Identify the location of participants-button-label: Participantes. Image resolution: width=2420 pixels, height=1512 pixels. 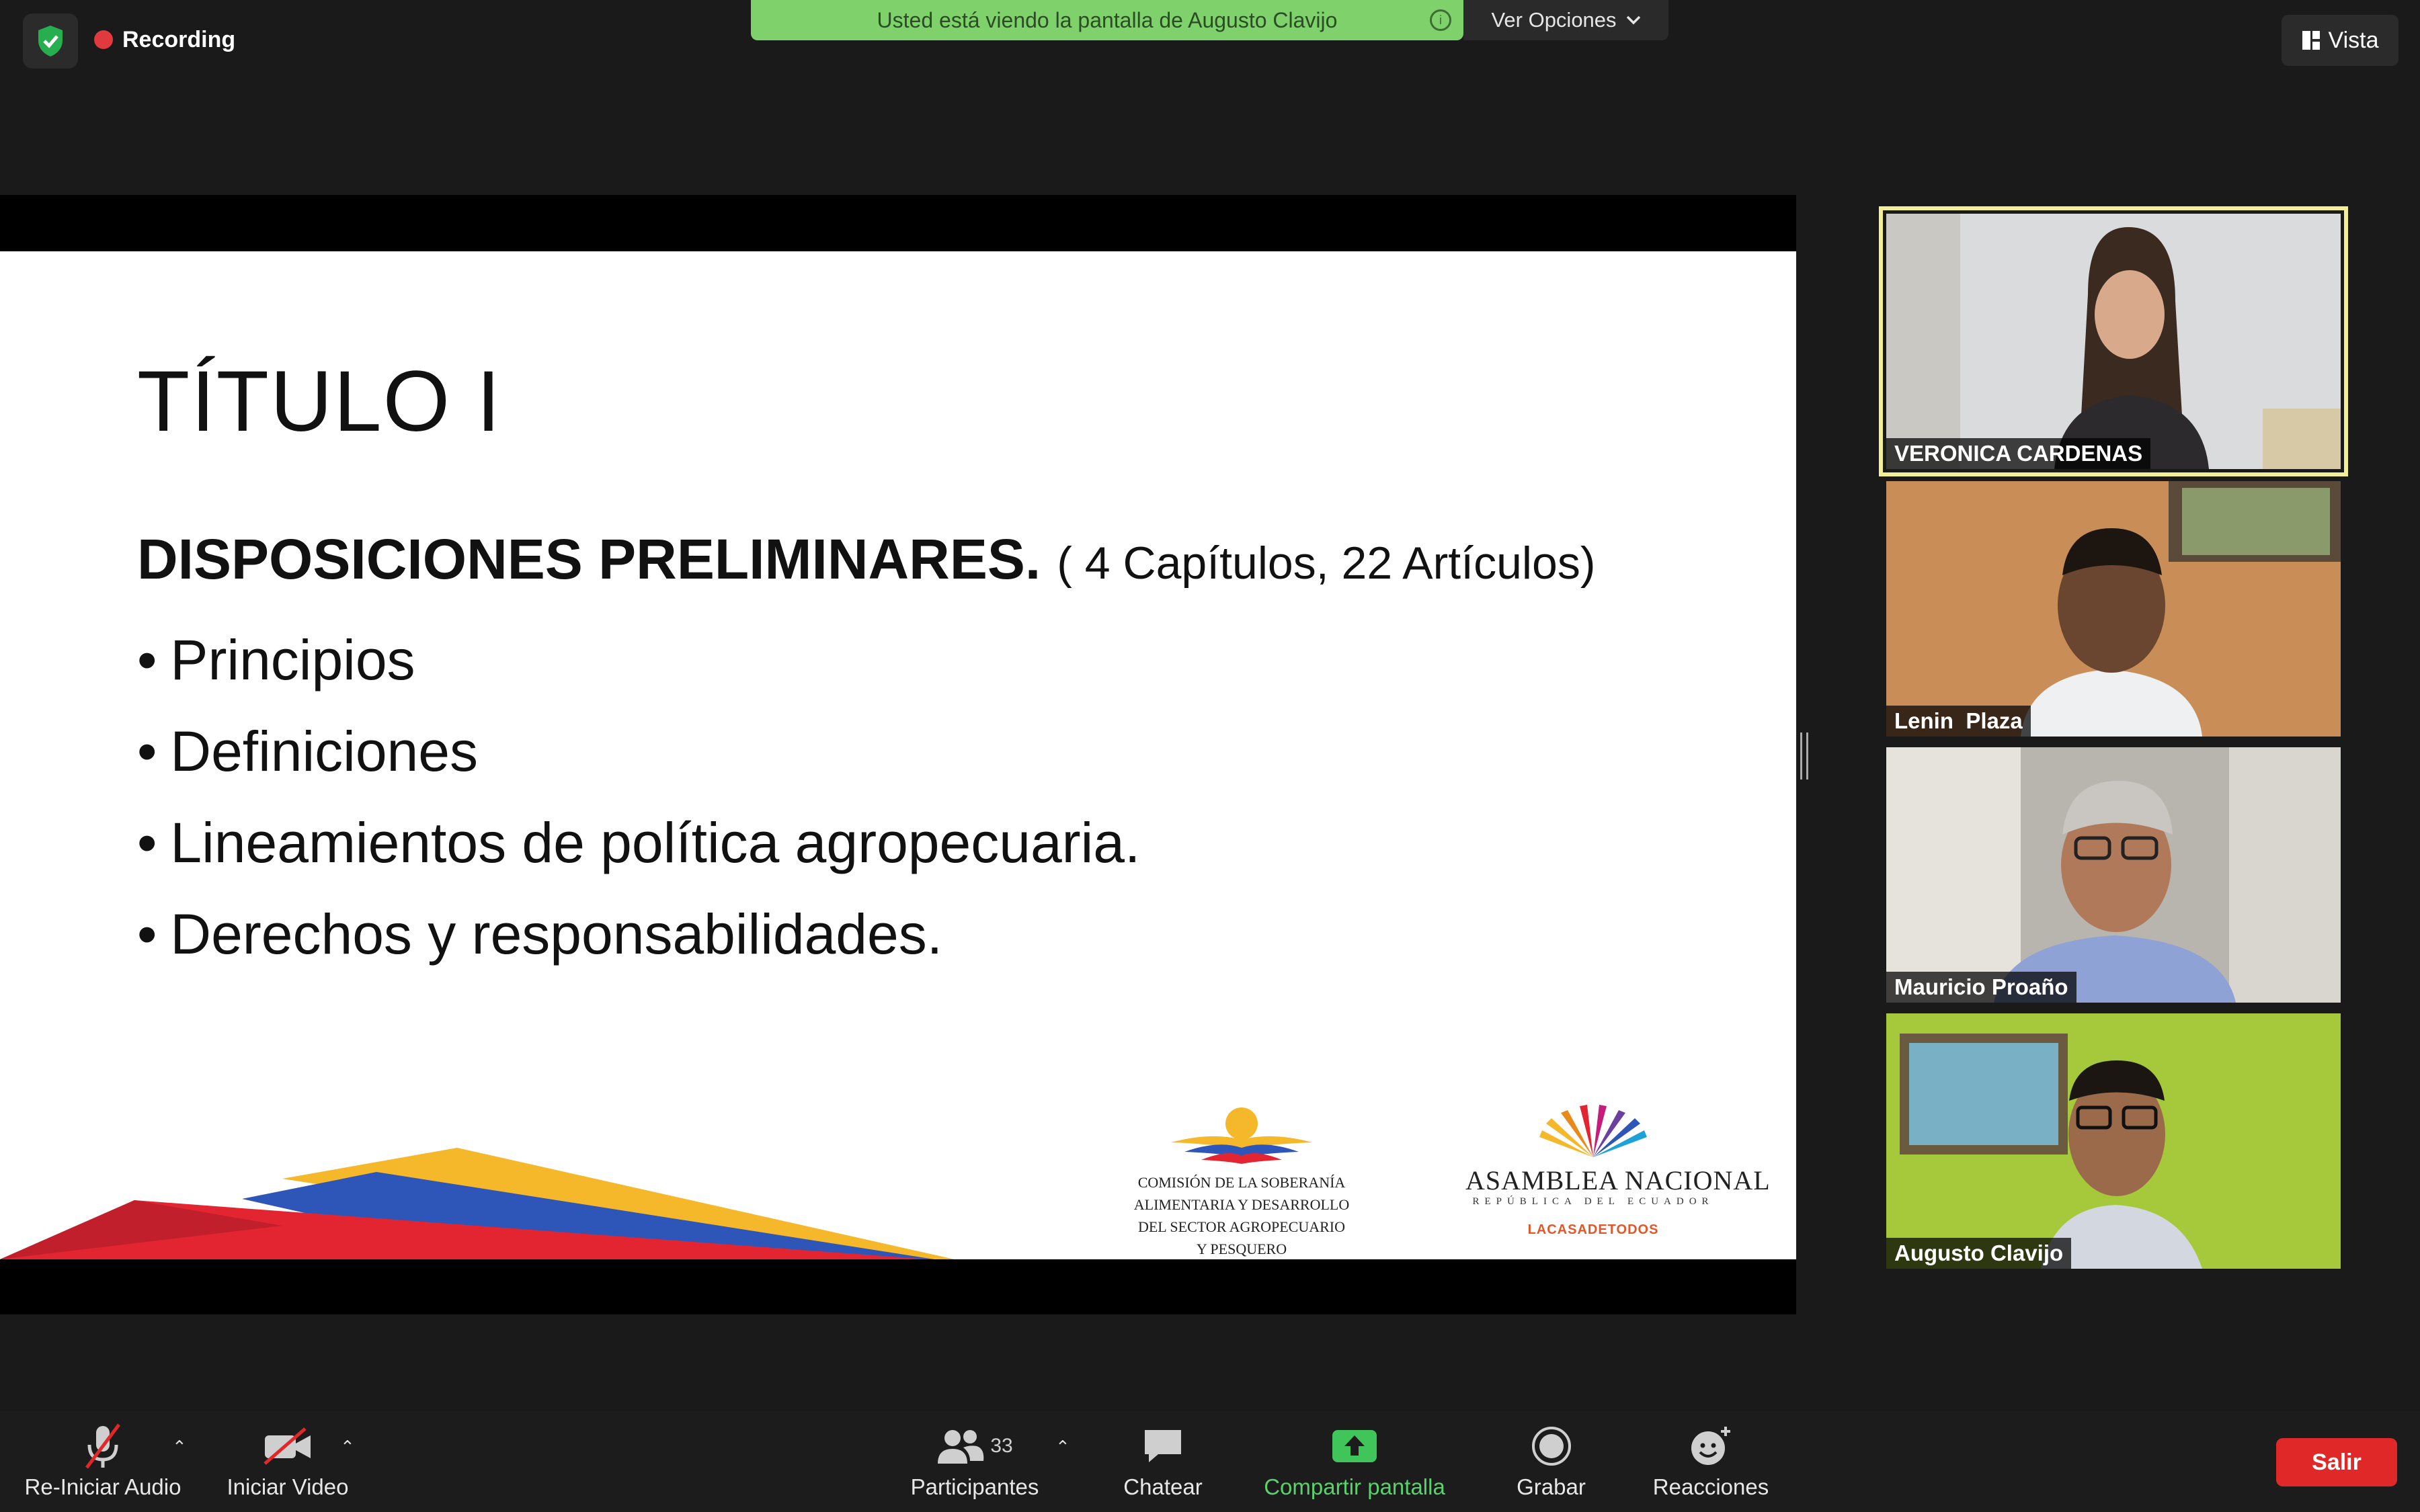
(974, 1487).